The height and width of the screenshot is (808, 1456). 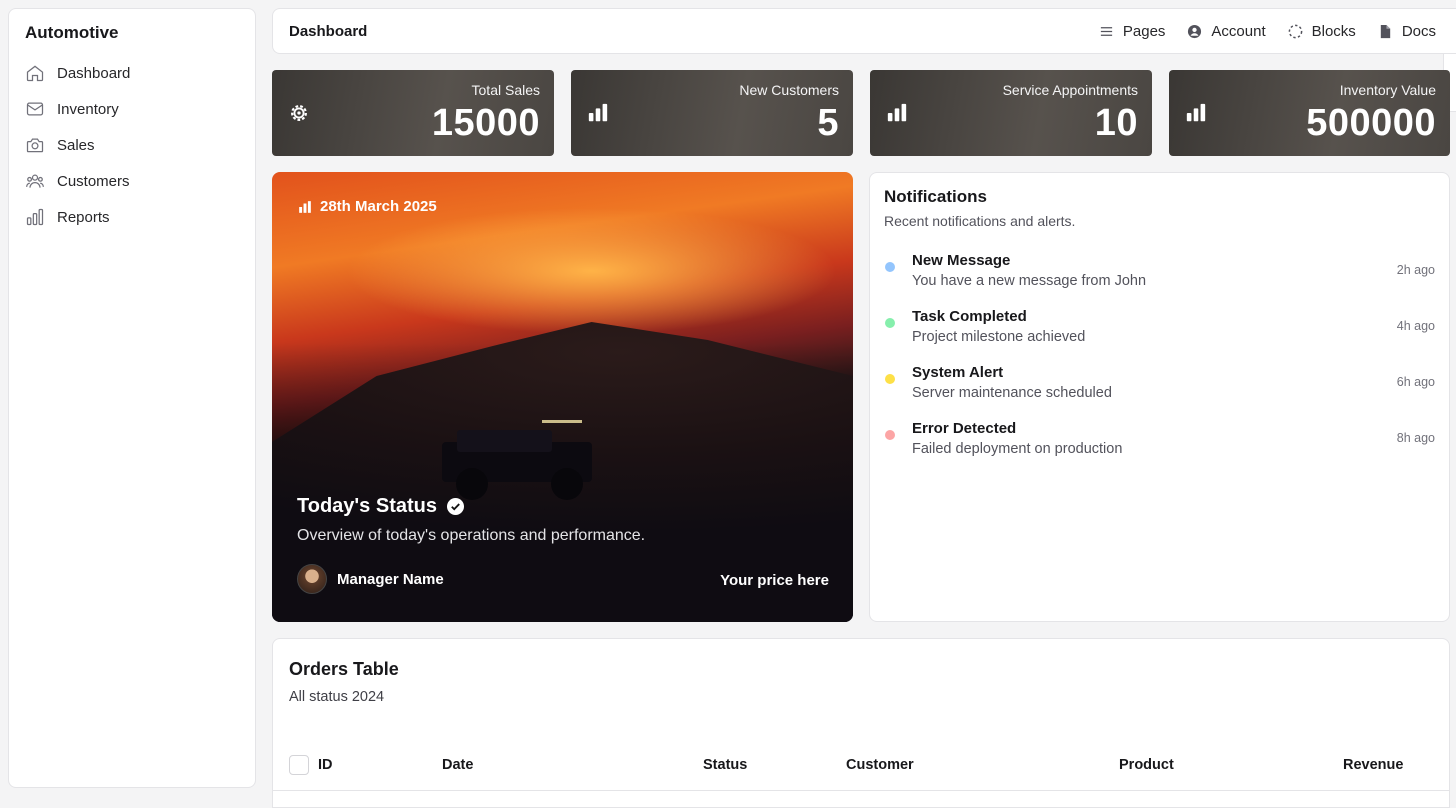 I want to click on notification-time: 6h ago, so click(x=1415, y=382).